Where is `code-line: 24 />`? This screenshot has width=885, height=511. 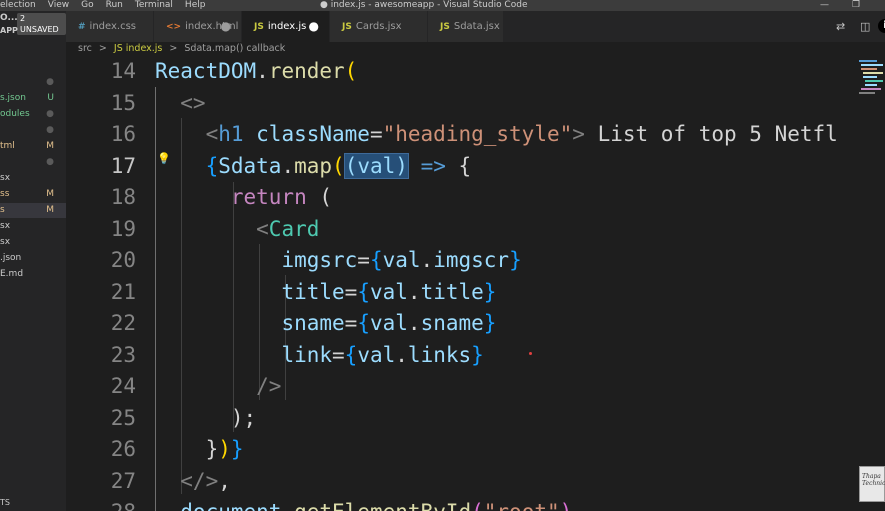
code-line: 24 /> is located at coordinates (475, 386).